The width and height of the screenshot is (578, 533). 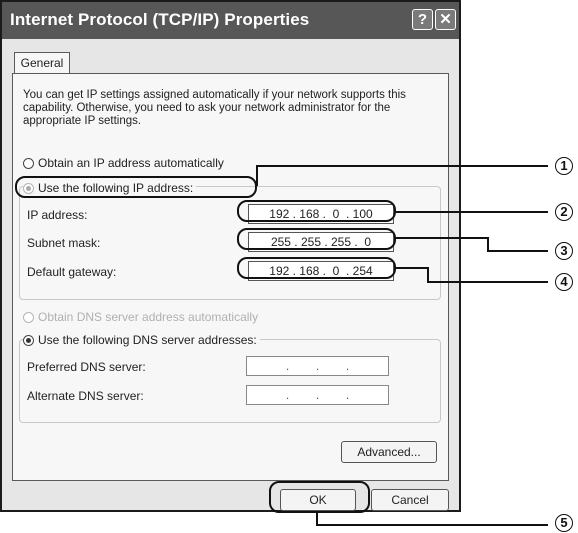 I want to click on callout-number-1: 1, so click(x=564, y=166).